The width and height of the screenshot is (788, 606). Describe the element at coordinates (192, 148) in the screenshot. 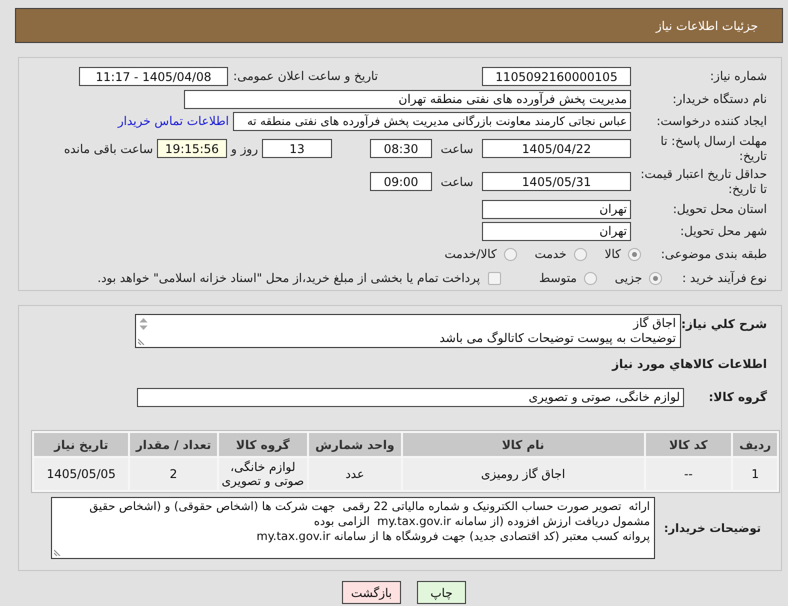

I see `remaining-time-field: 19:15:56` at that location.